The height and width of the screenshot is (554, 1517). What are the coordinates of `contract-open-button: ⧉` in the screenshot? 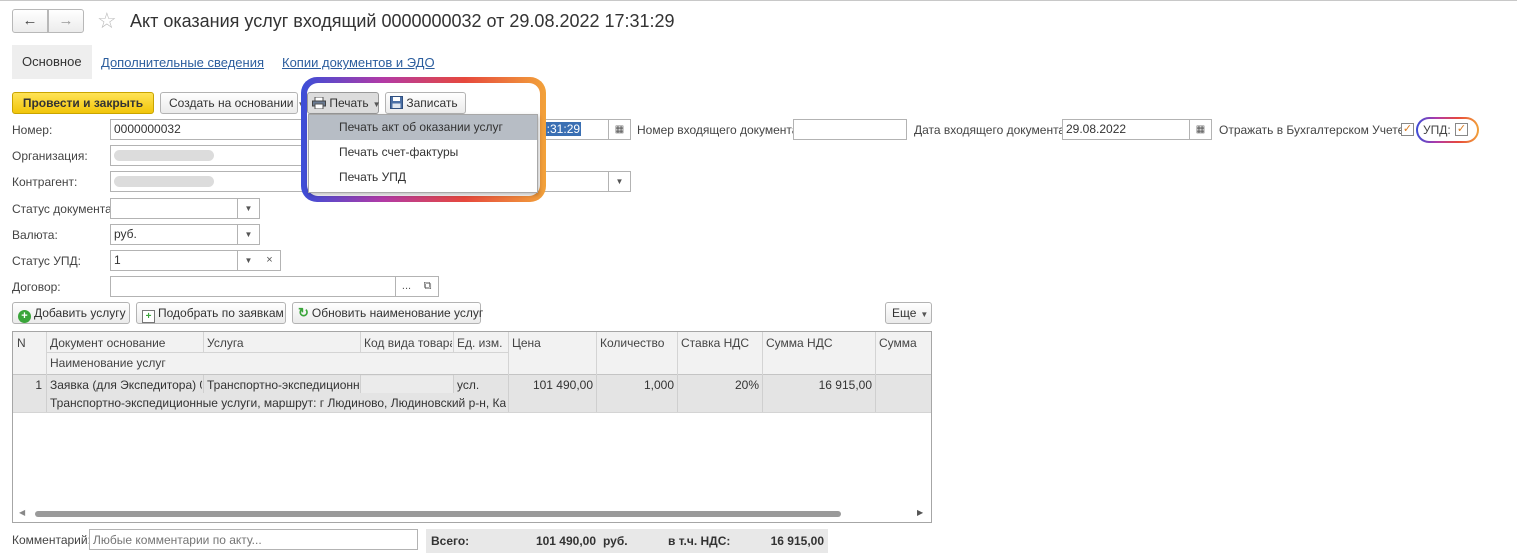 It's located at (428, 286).